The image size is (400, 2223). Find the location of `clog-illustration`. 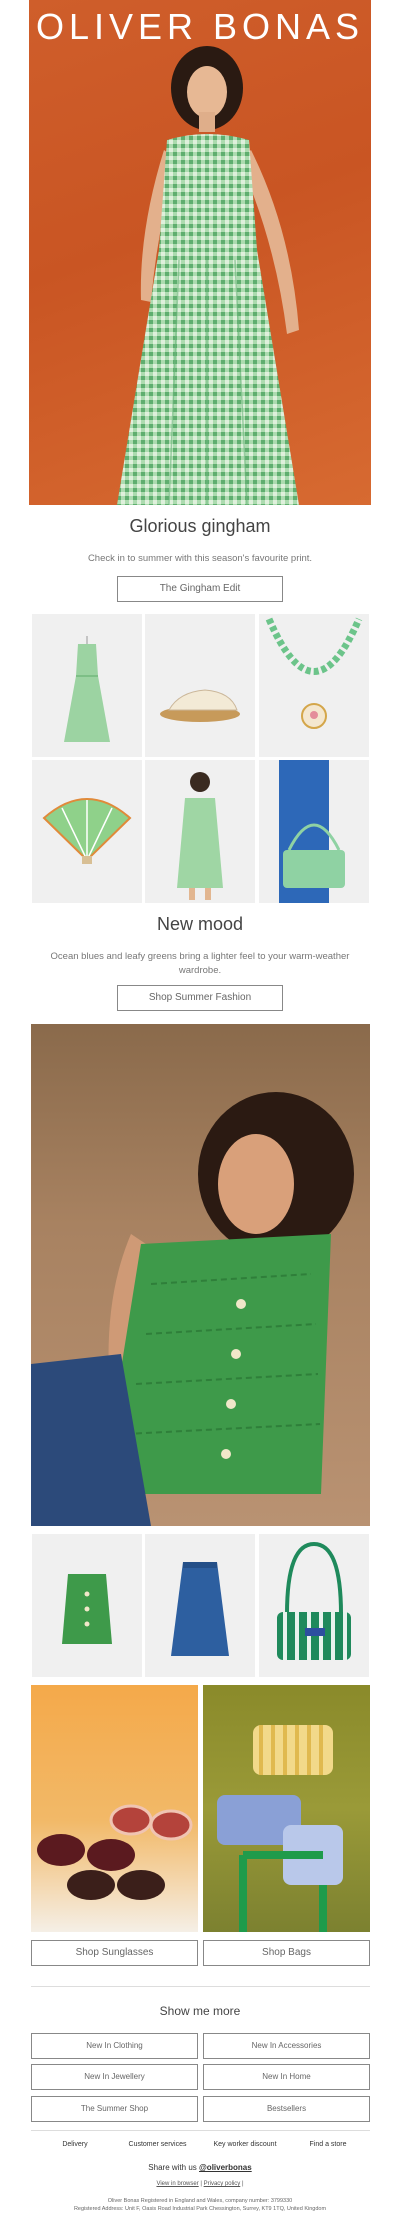

clog-illustration is located at coordinates (200, 705).